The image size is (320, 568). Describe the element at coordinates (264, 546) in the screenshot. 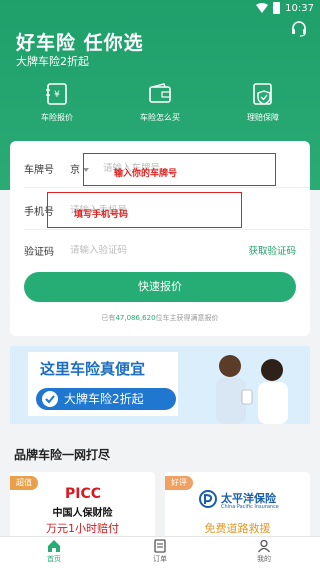

I see `user-icon` at that location.